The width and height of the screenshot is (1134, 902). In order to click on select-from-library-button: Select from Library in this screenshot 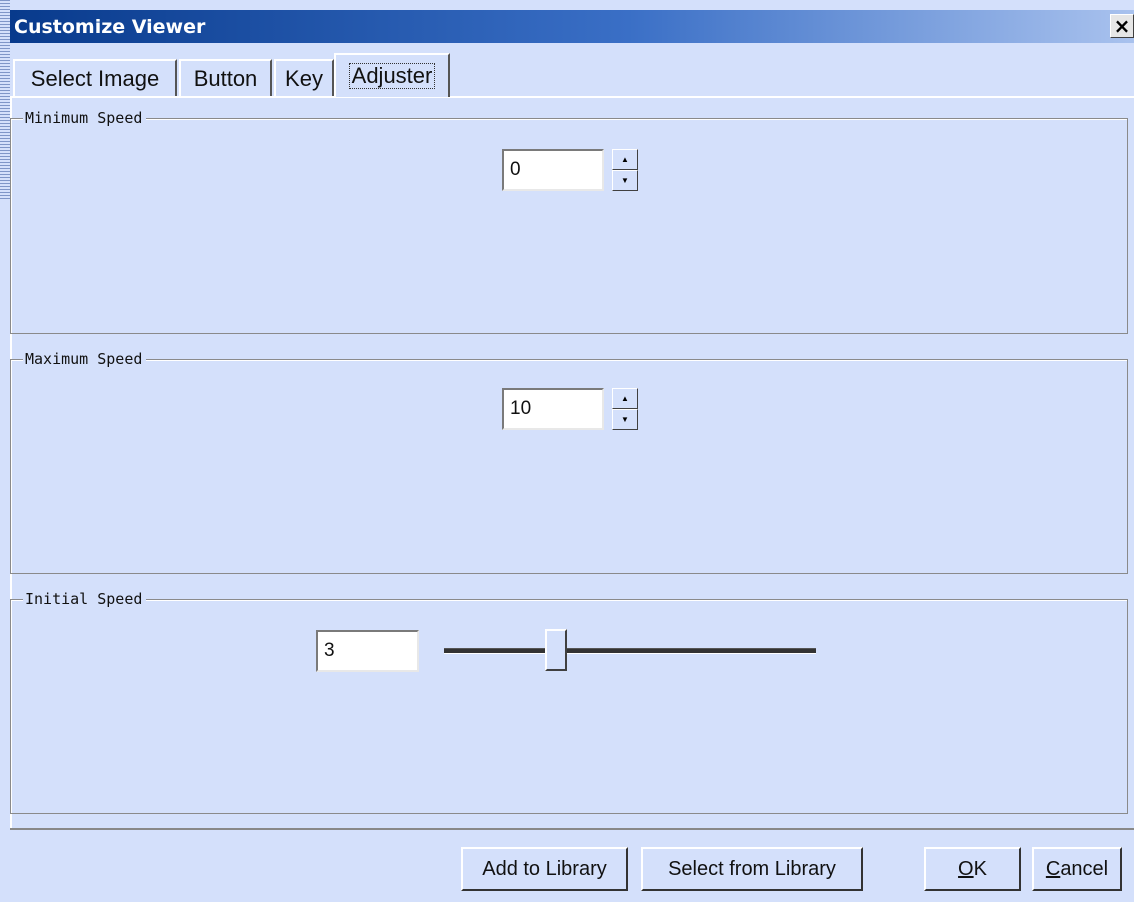, I will do `click(752, 869)`.